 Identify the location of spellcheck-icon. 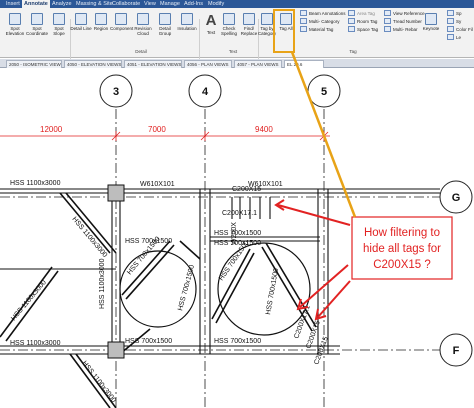
(229, 19).